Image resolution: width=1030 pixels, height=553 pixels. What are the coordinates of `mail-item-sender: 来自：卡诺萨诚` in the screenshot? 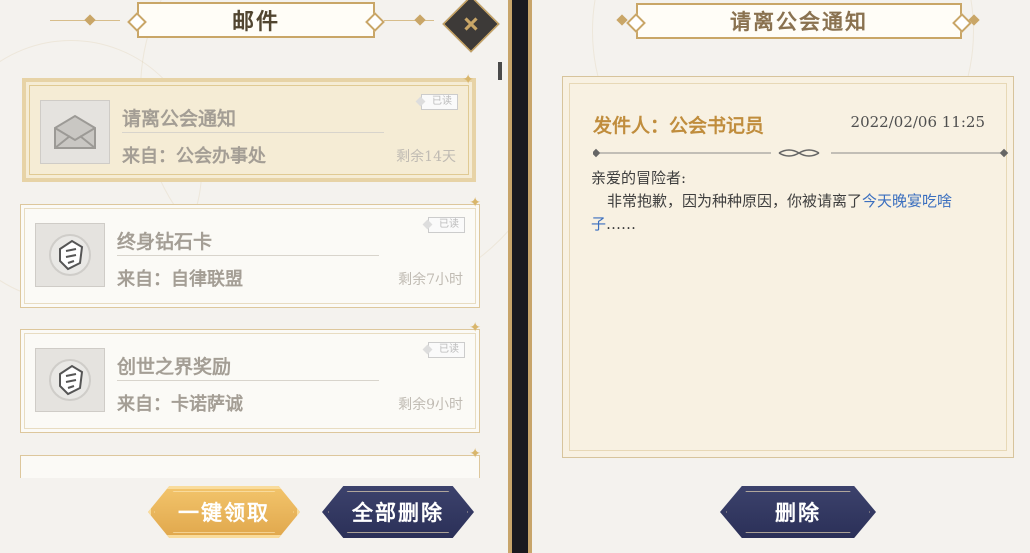 It's located at (180, 404).